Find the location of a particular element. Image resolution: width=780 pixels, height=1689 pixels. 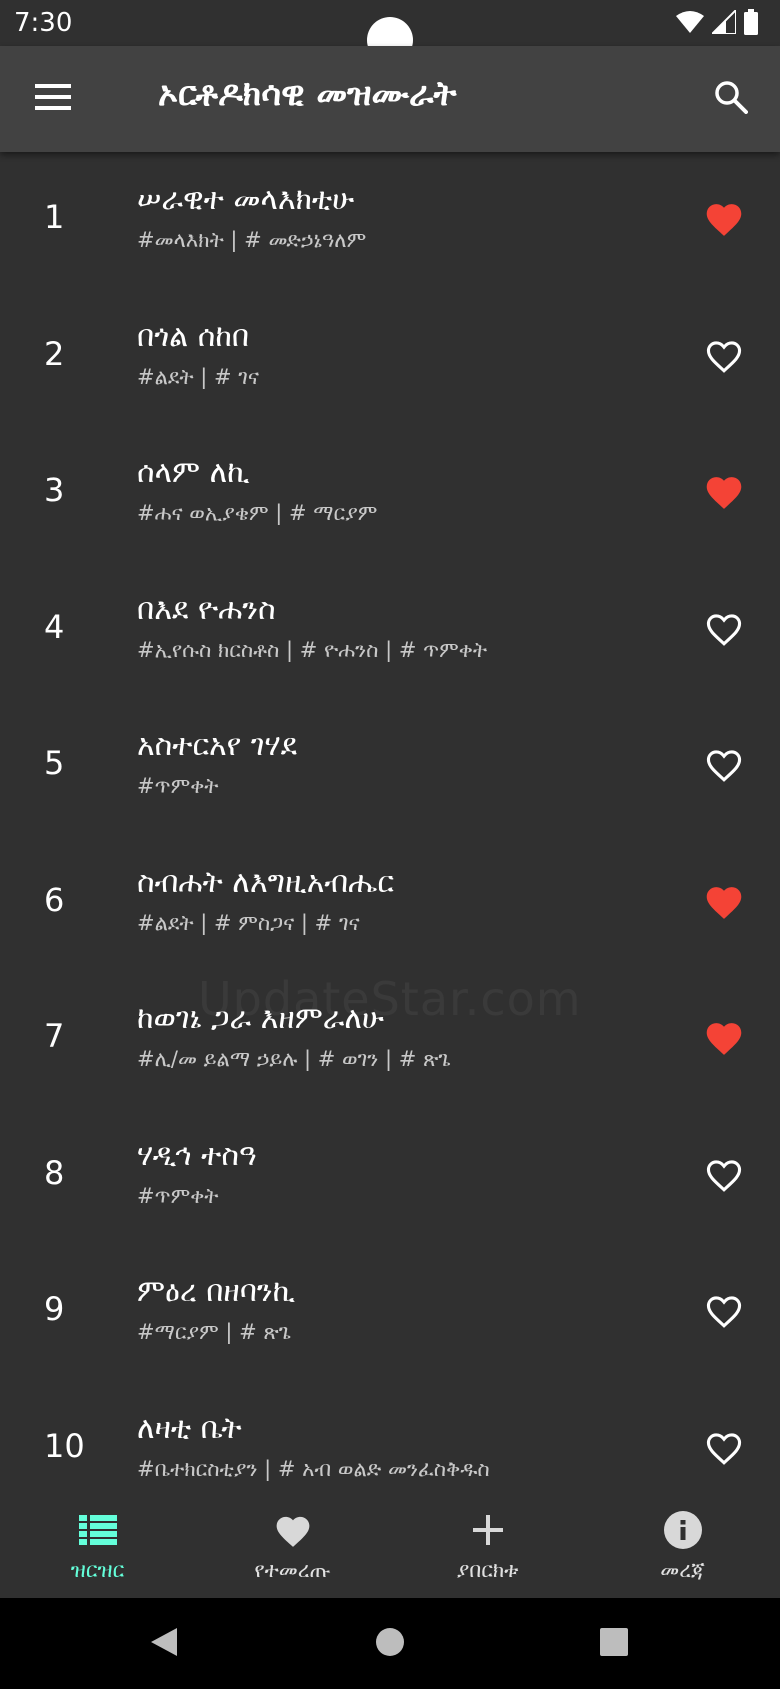

back-button is located at coordinates (164, 1644).